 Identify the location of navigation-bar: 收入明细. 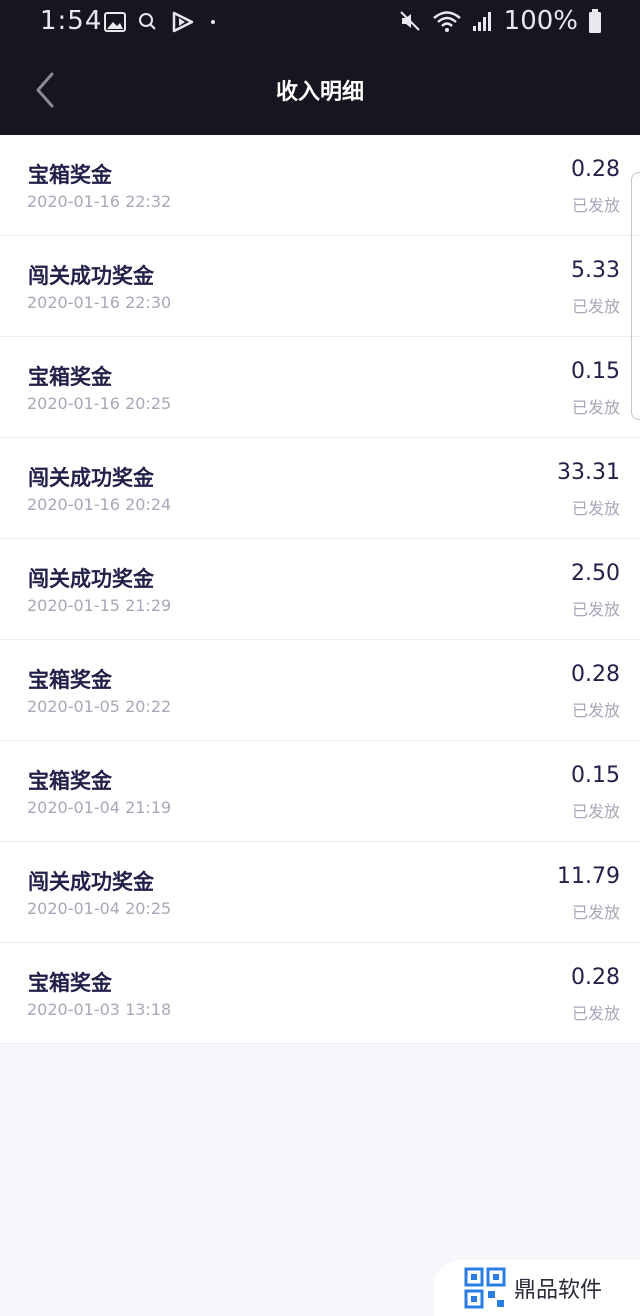
(320, 89).